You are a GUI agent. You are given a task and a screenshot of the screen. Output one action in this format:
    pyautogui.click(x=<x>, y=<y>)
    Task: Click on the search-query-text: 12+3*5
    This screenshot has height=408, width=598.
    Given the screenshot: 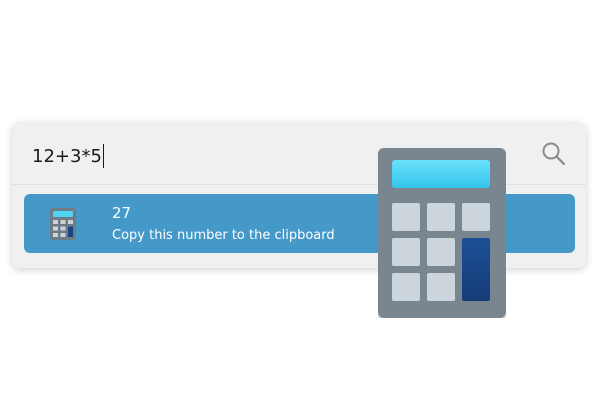 What is the action you would take?
    pyautogui.click(x=67, y=156)
    